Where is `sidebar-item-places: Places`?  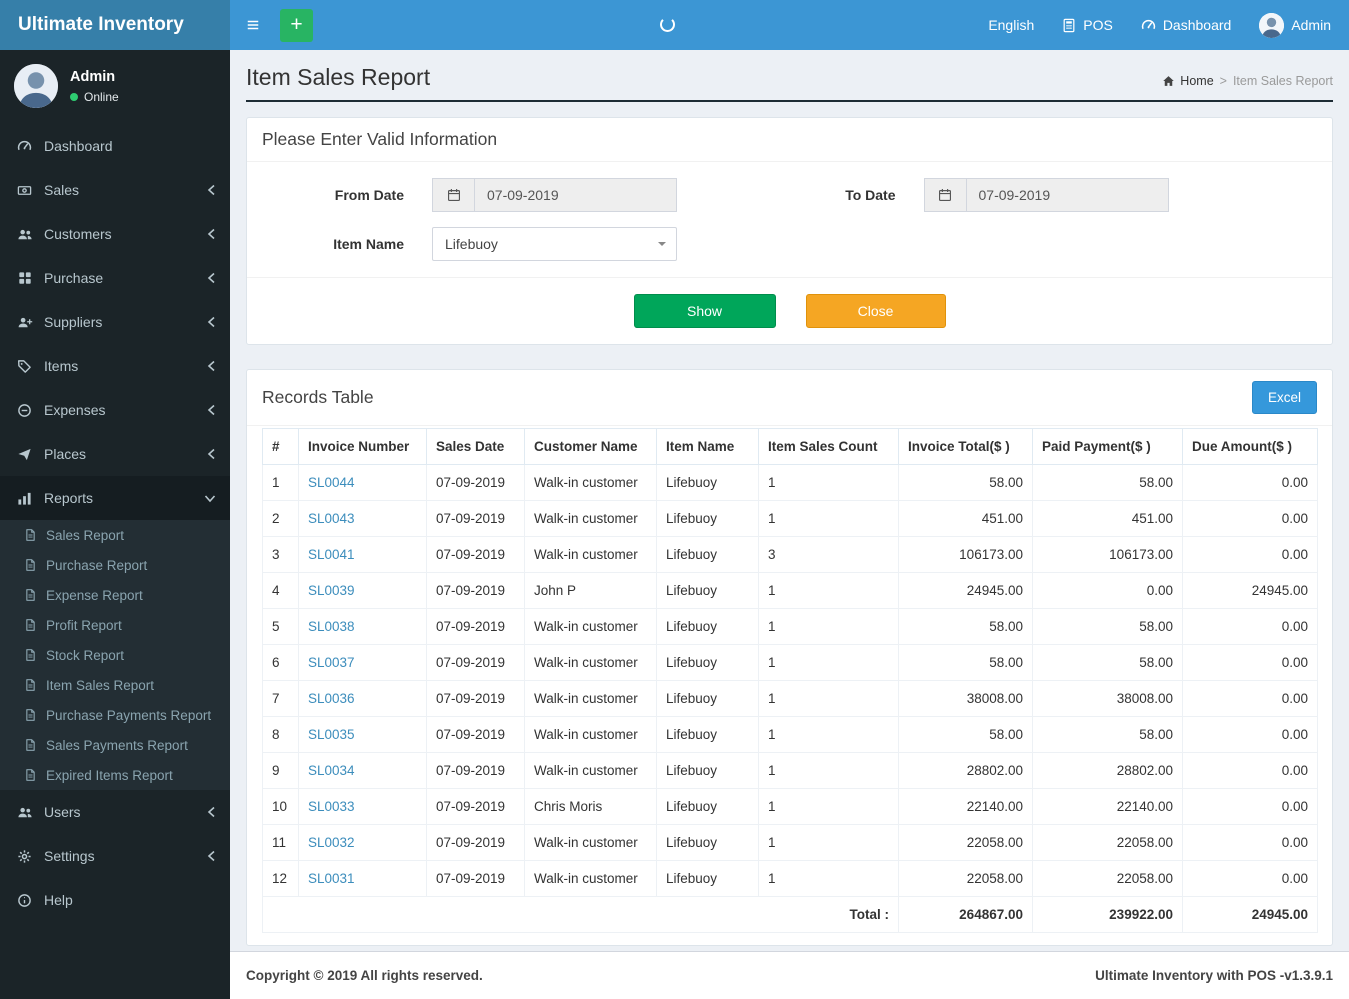 sidebar-item-places: Places is located at coordinates (115, 454).